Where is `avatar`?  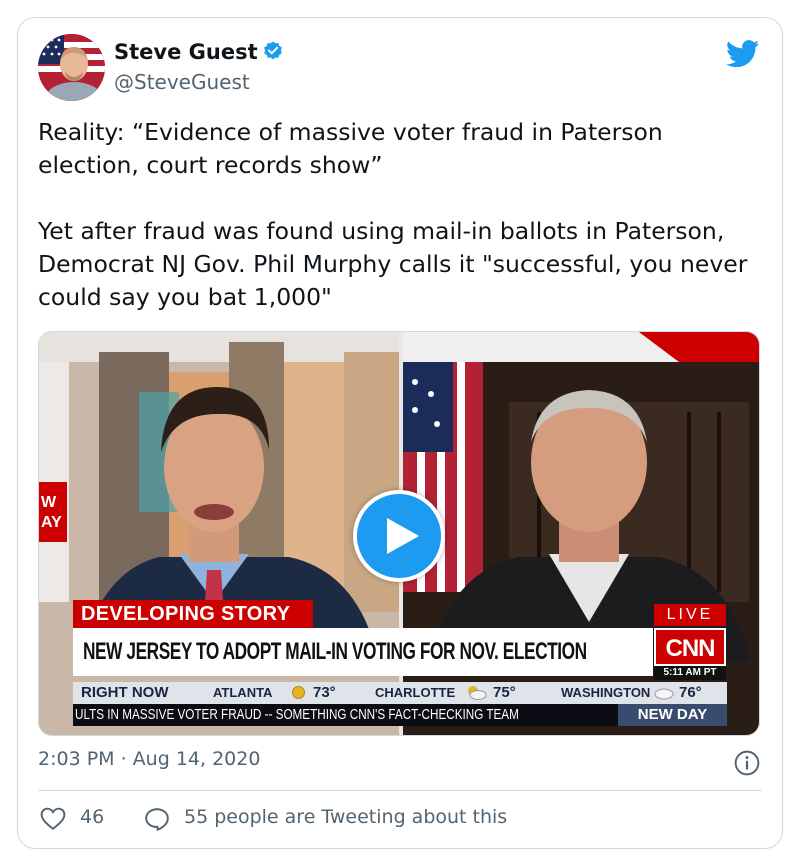
avatar is located at coordinates (71, 67).